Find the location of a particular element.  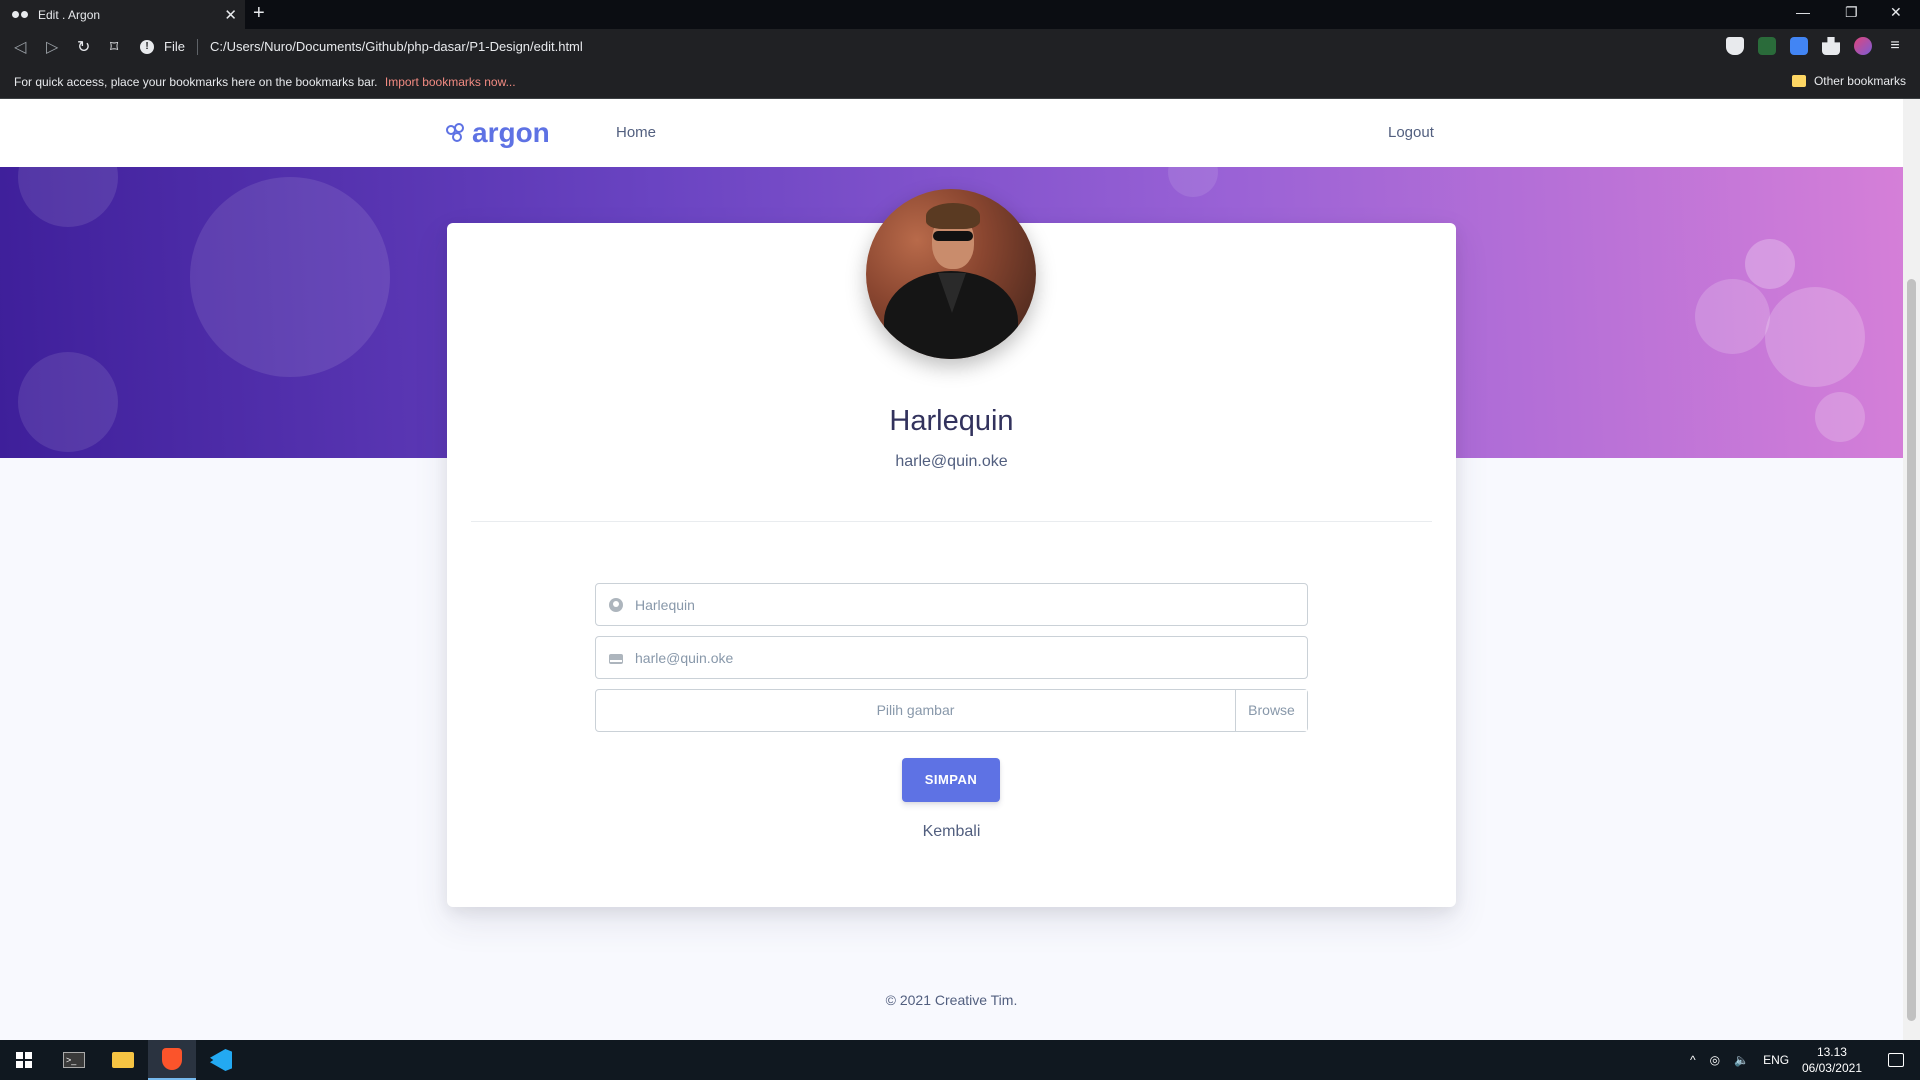

page-scrollbar is located at coordinates (1911, 569).